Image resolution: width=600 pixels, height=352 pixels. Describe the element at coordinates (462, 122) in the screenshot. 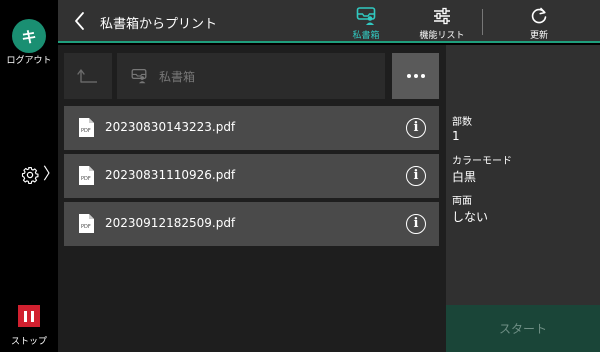

I see `copies-label: 部数` at that location.